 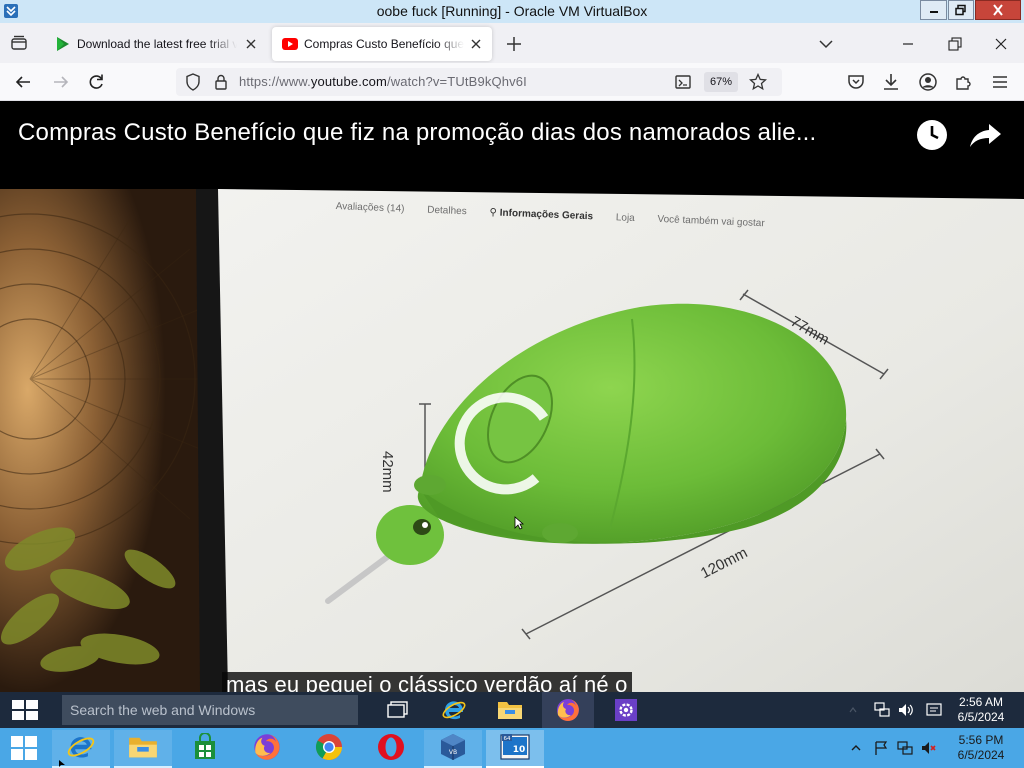 I want to click on host-virtualbox-button: VB, so click(x=453, y=749).